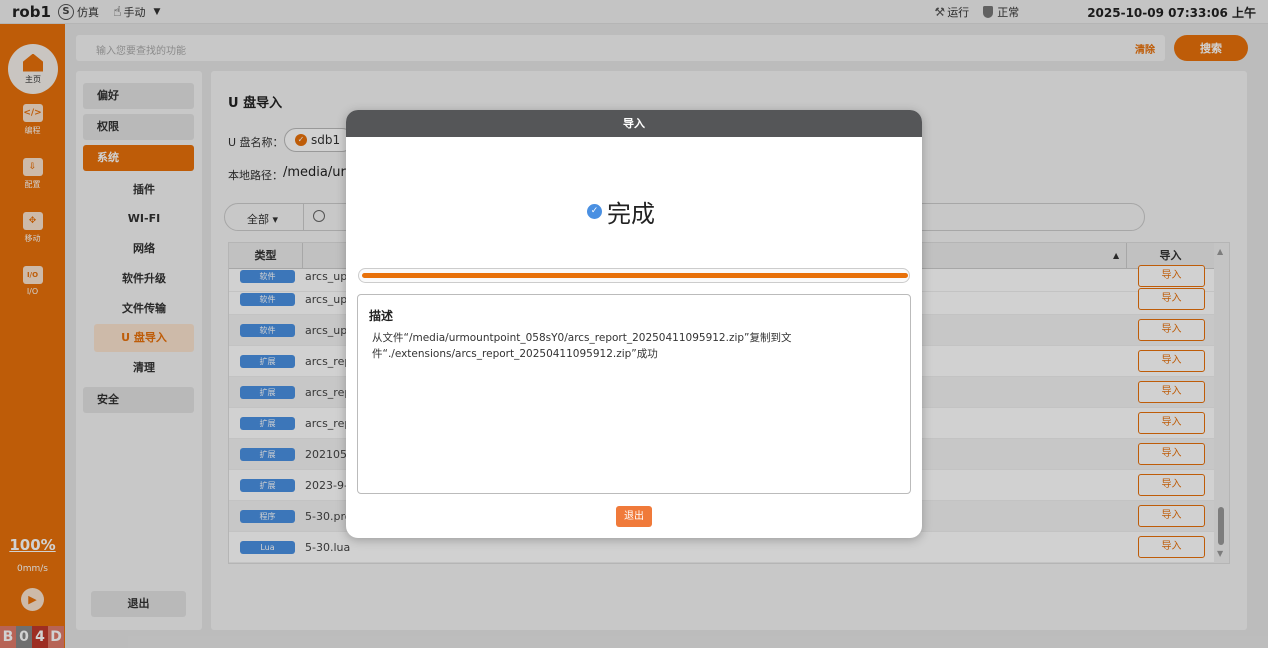 This screenshot has width=1268, height=648. What do you see at coordinates (381, 316) in the screenshot?
I see `description-title: 描述` at bounding box center [381, 316].